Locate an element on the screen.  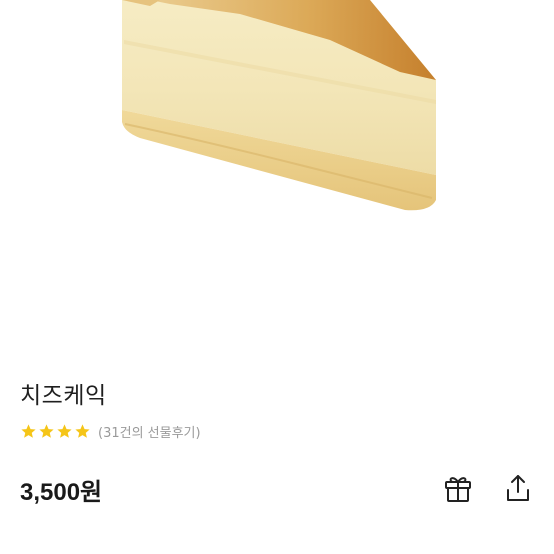
product-price: 3,500원 is located at coordinates (61, 492).